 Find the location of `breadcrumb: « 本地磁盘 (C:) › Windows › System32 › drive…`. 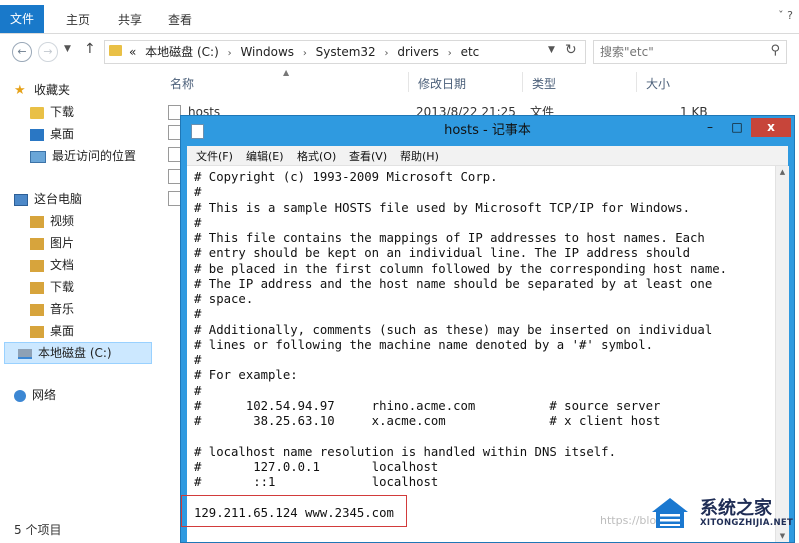

breadcrumb: « 本地磁盘 (C:) › Windows › System32 › drive… is located at coordinates (306, 52).